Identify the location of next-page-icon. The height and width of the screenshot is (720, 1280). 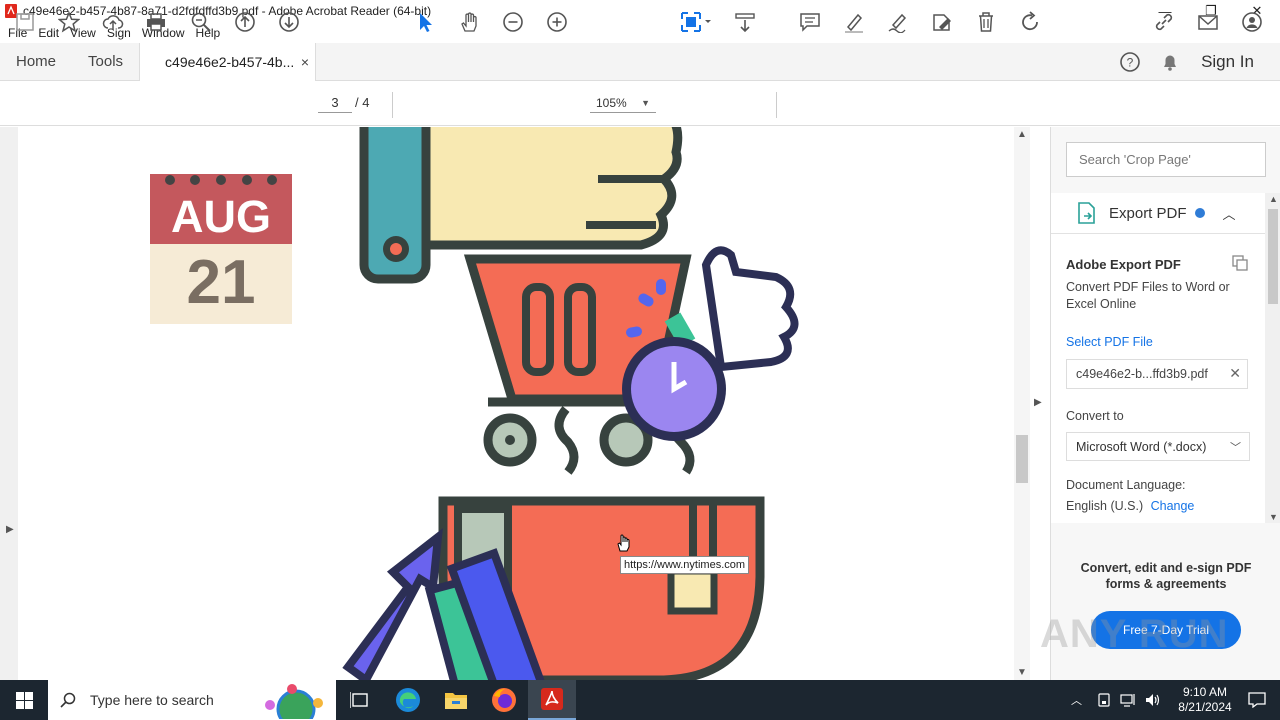
(289, 22).